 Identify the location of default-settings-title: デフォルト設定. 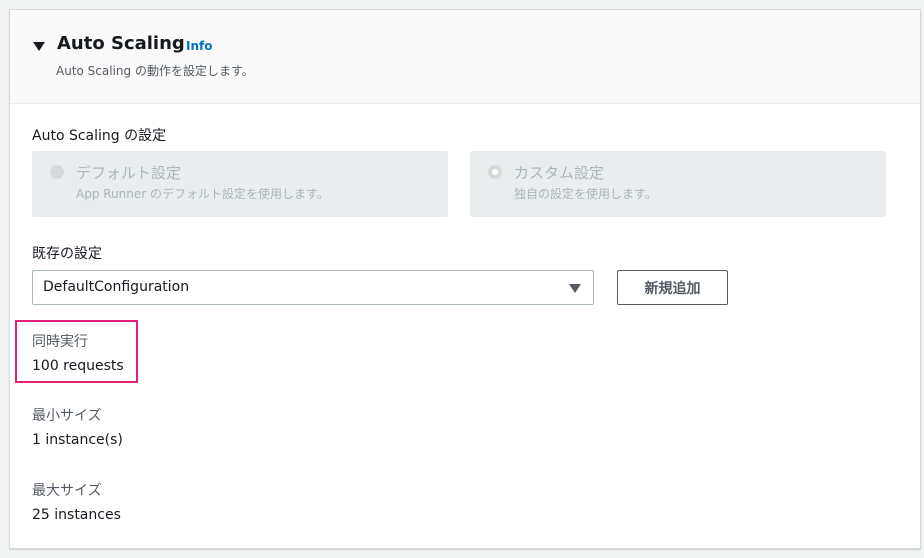
(129, 173).